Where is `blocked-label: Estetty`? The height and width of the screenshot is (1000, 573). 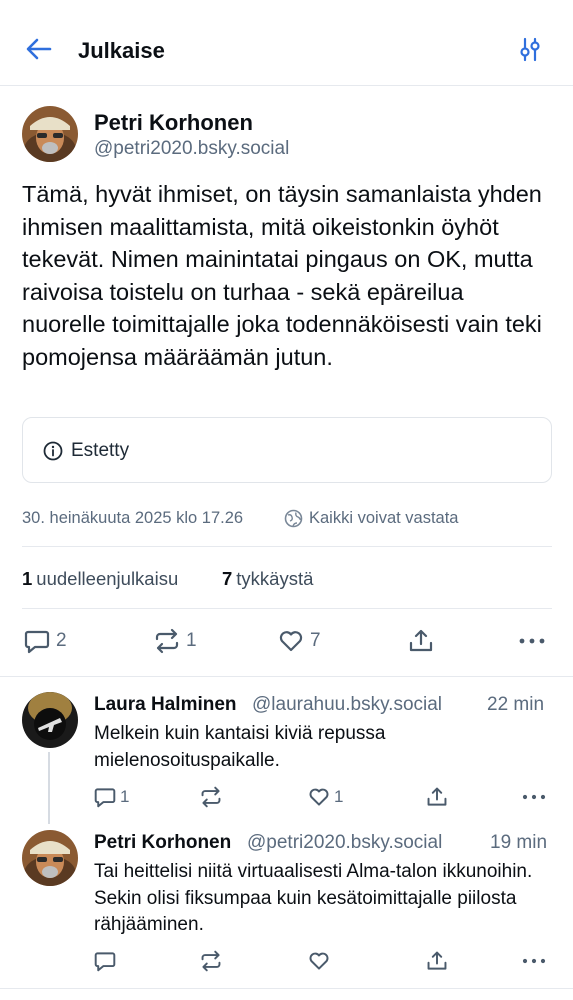 blocked-label: Estetty is located at coordinates (100, 450).